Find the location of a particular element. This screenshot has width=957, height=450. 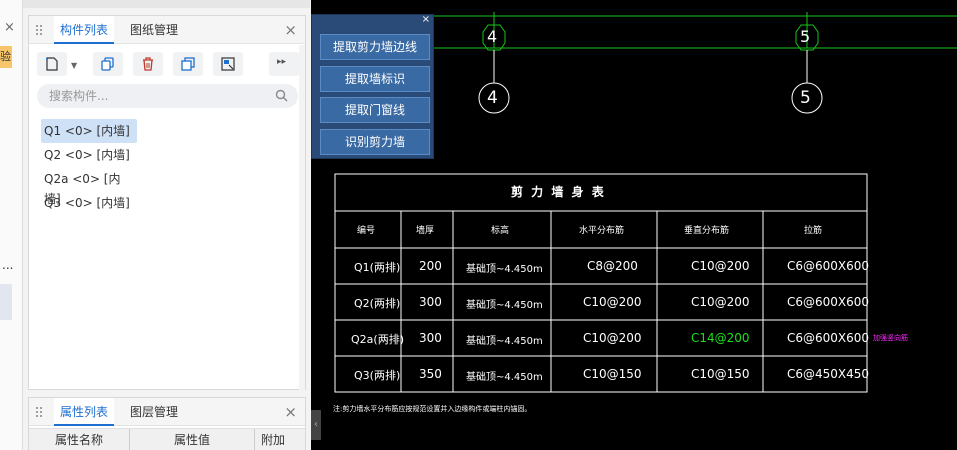

new-document-icon is located at coordinates (52, 64).